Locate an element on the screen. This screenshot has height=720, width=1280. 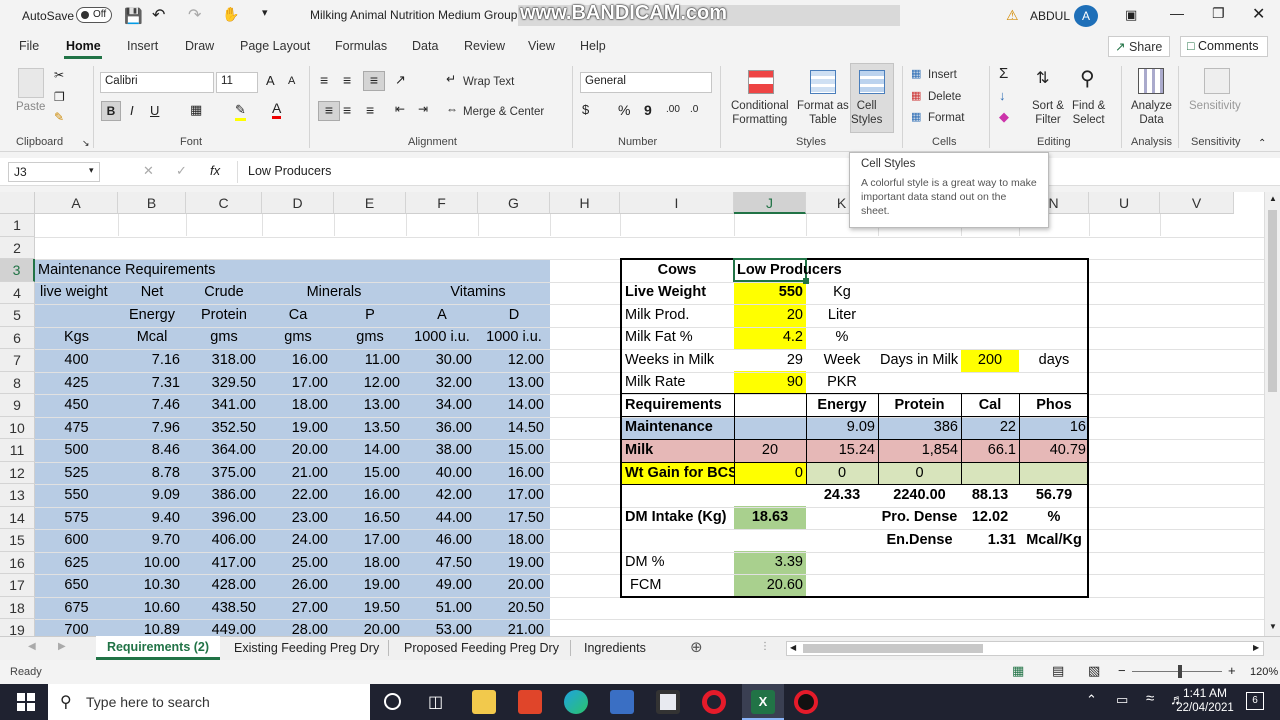
row-header-2: 2 is located at coordinates (17, 247).